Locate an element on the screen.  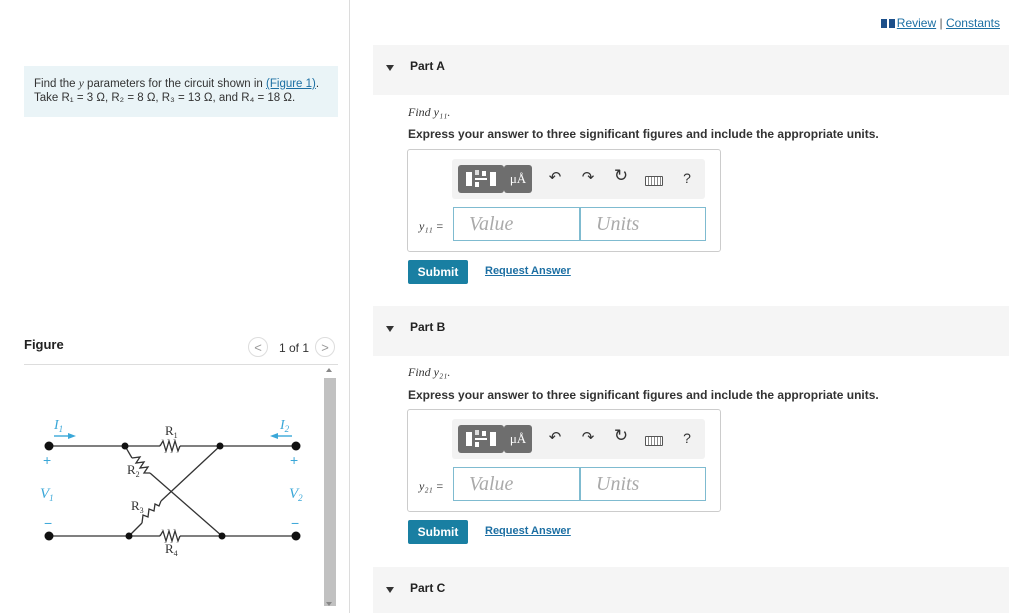
part-b-find: Find y₂₁. is located at coordinates (429, 372).